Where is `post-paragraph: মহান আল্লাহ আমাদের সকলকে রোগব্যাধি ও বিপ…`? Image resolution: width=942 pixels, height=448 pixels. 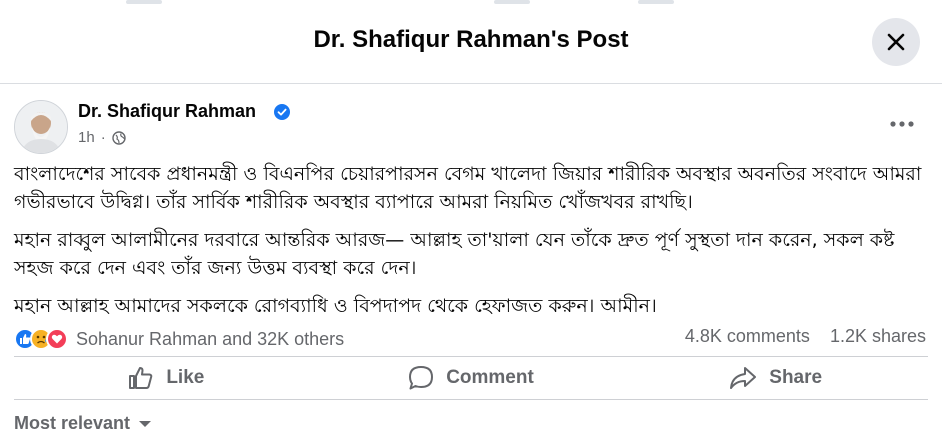 post-paragraph: মহান আল্লাহ আমাদের সকলকে রোগব্যাধি ও বিপ… is located at coordinates (335, 306).